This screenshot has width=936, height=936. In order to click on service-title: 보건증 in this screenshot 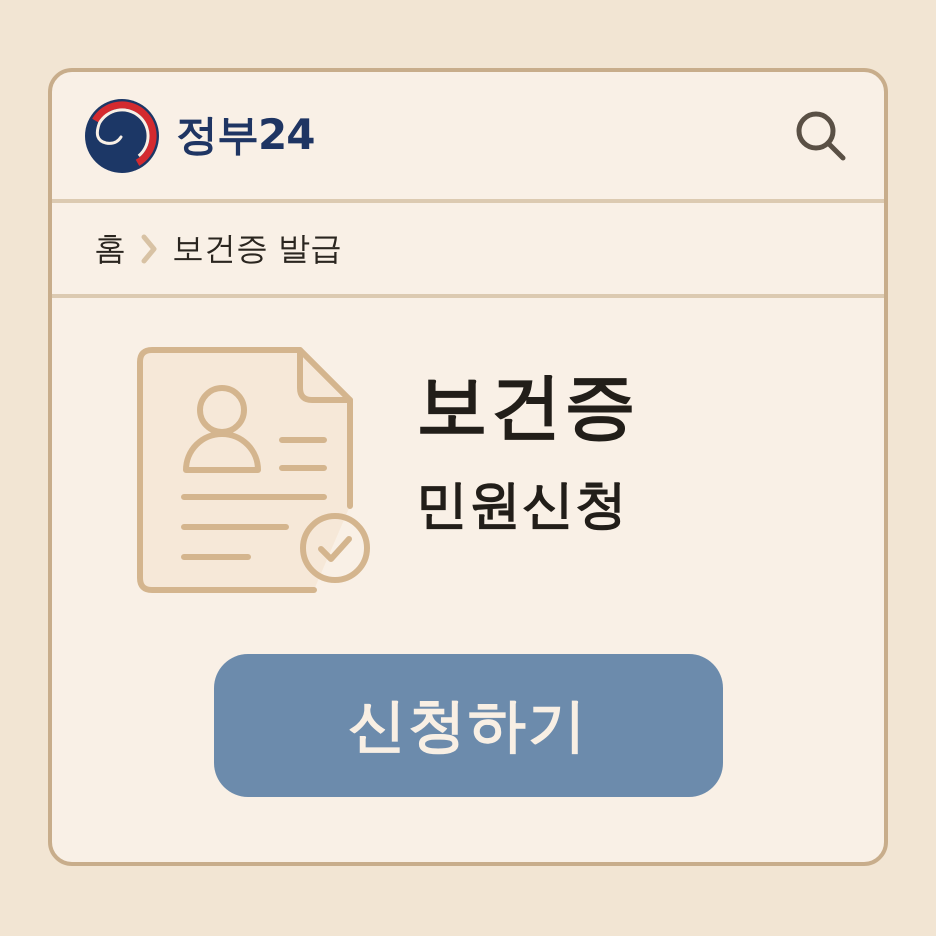, I will do `click(527, 405)`.